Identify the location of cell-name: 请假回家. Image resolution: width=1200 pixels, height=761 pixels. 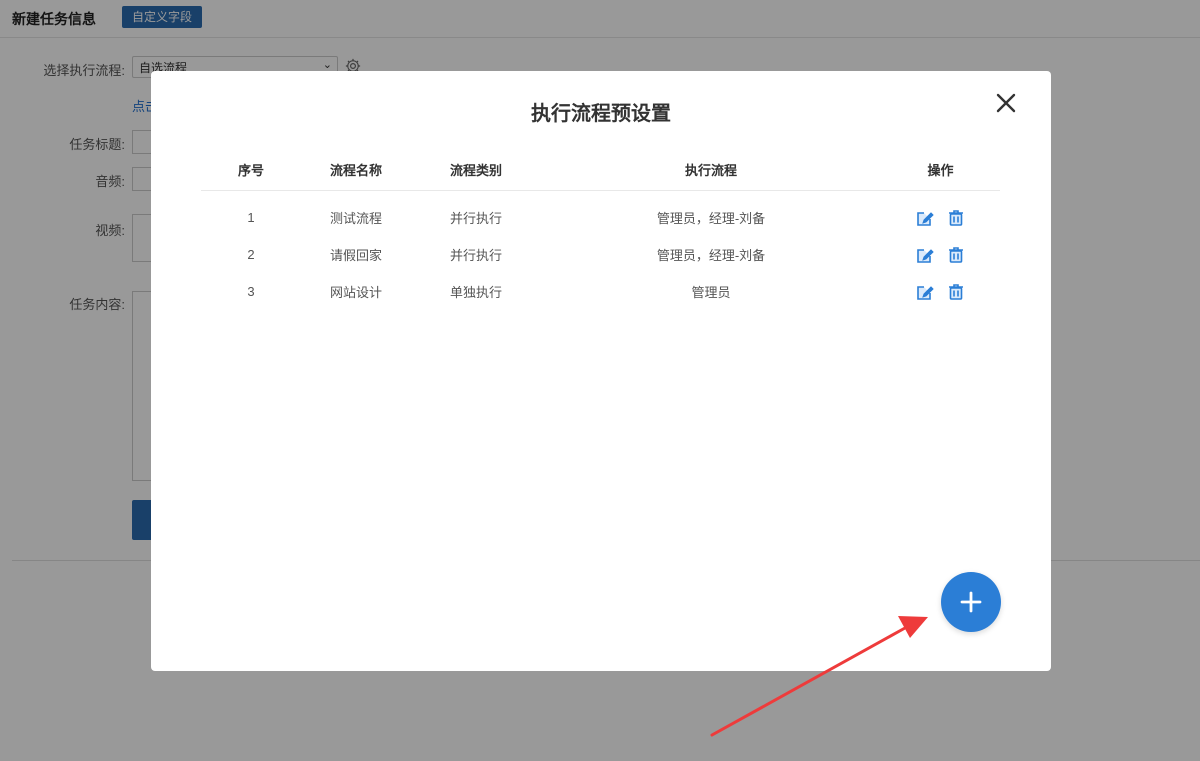
(355, 255).